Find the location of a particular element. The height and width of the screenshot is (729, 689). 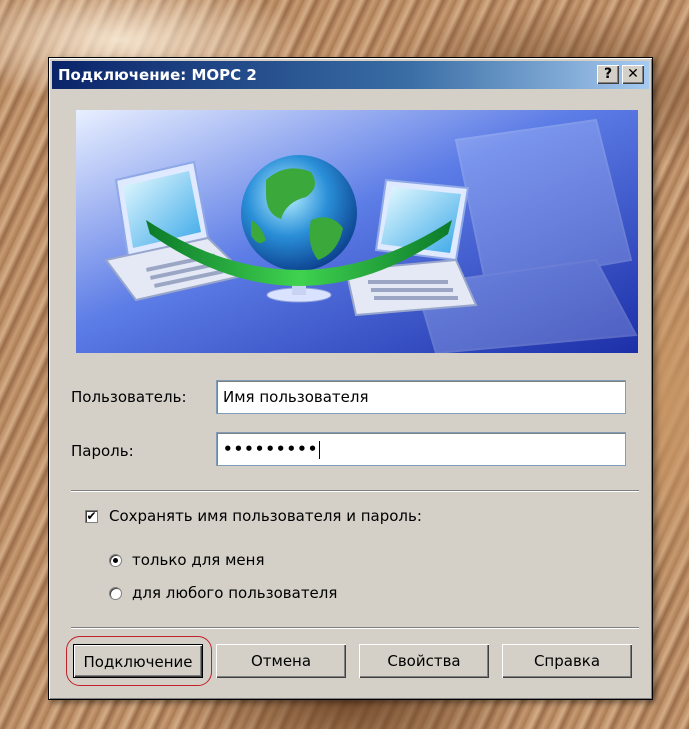

radio-only-me is located at coordinates (115, 560).